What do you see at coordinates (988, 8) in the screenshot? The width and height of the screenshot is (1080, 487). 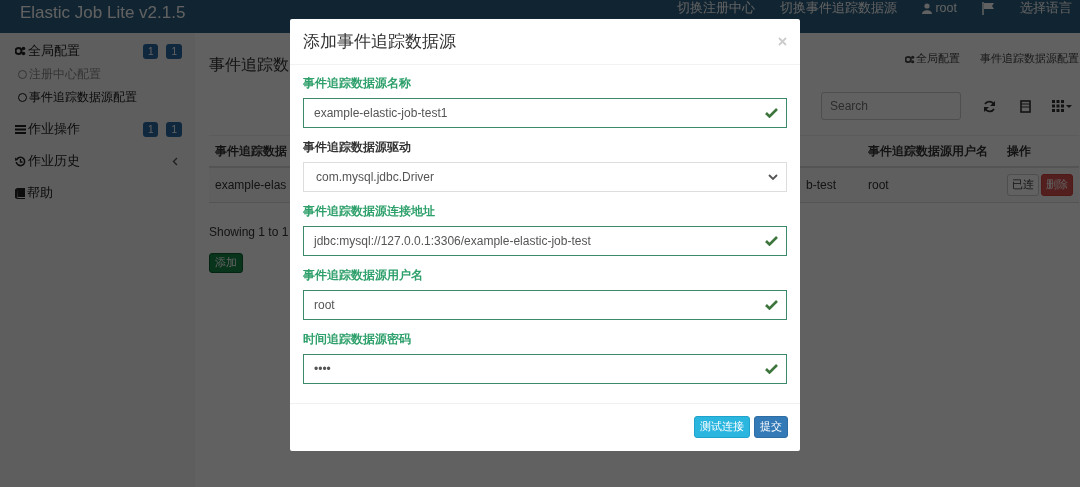 I see `flag-icon` at bounding box center [988, 8].